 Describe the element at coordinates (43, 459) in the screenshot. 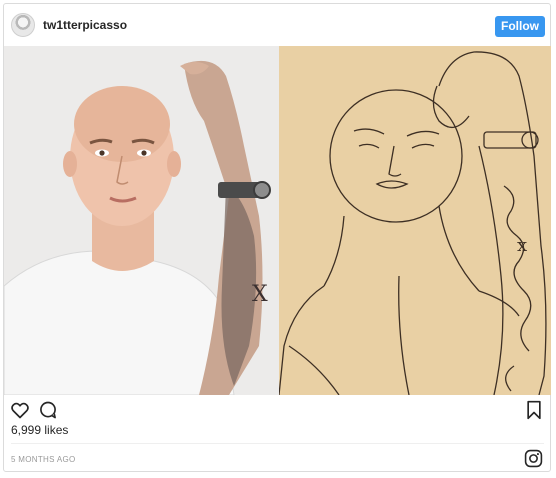

I see `post-timestamp: 5 MONTHS AGO` at that location.